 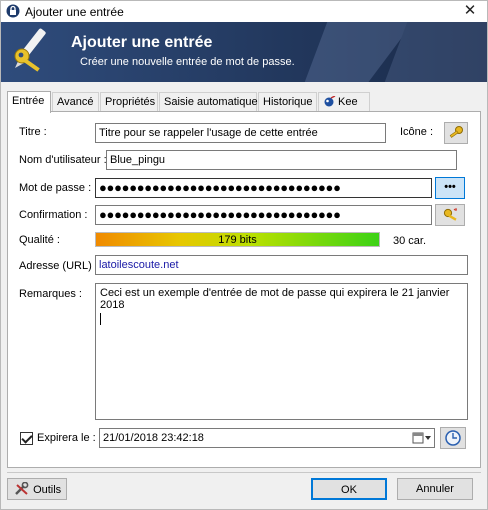 I want to click on confirm-field: ●●●●●●●●●●●●●●●●●●●●●●●●●●●●●●●●, so click(x=263, y=215).